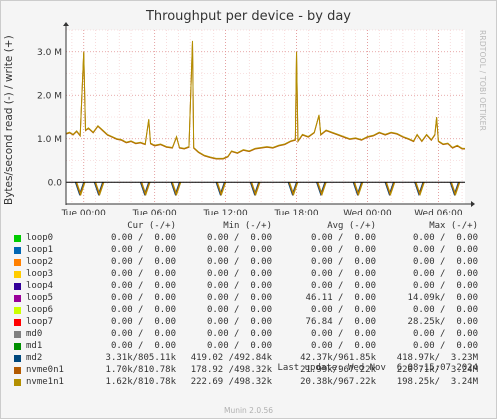  Describe the element at coordinates (40, 310) in the screenshot. I see `legend-name: loop6` at that location.